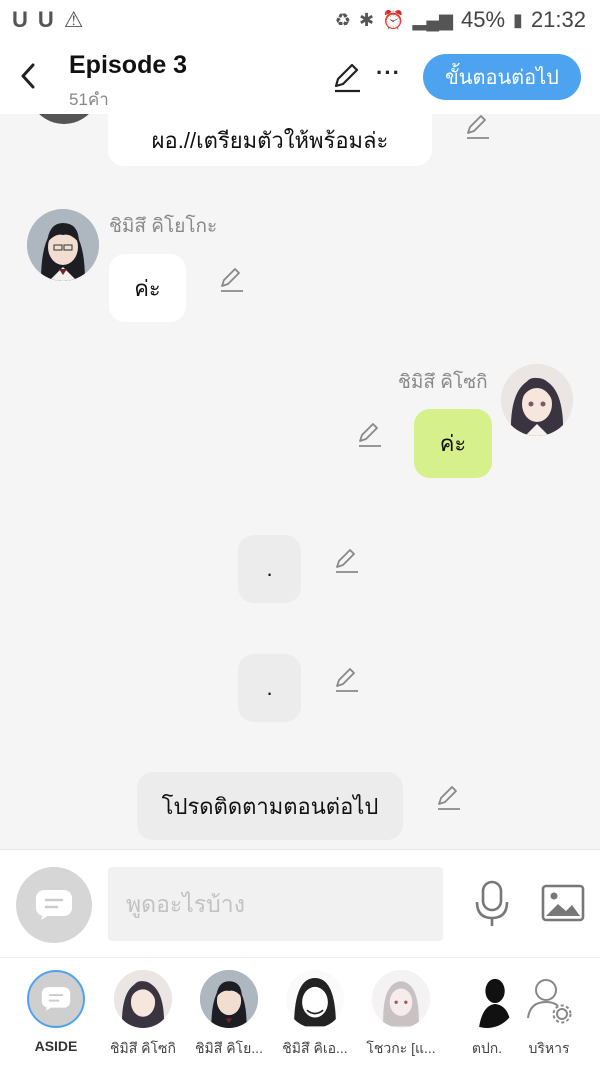  I want to click on input-bar, so click(300, 903).